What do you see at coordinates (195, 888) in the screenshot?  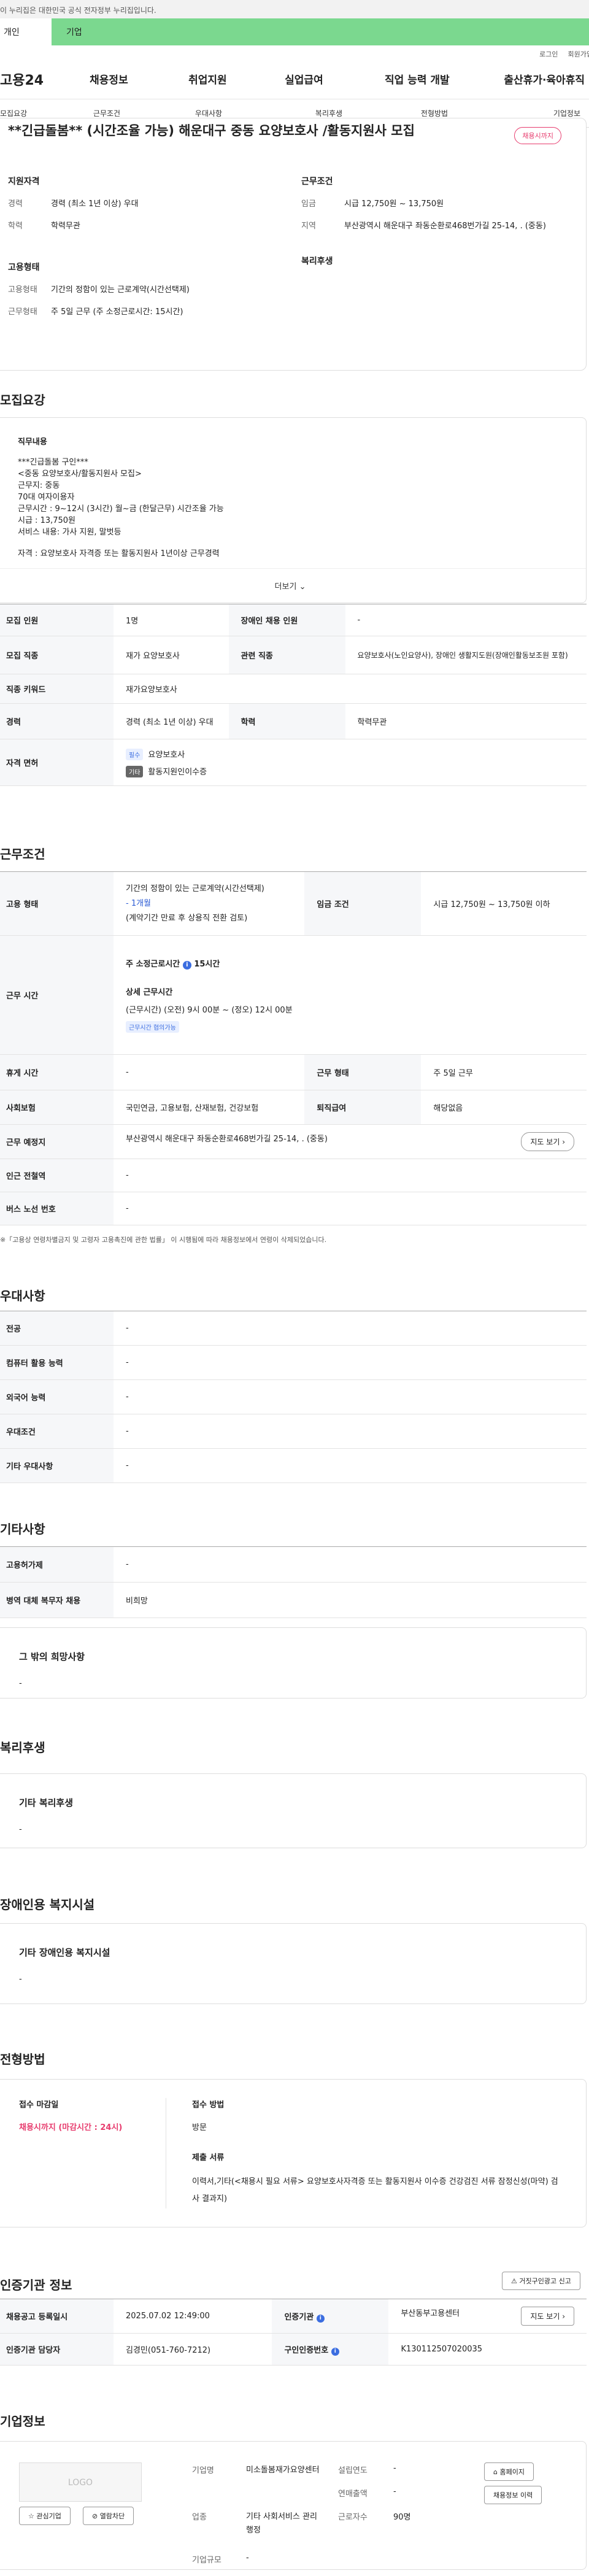 I see `etype-row-value: 기간의 정함이 있는 근로계약(시간선택제)` at bounding box center [195, 888].